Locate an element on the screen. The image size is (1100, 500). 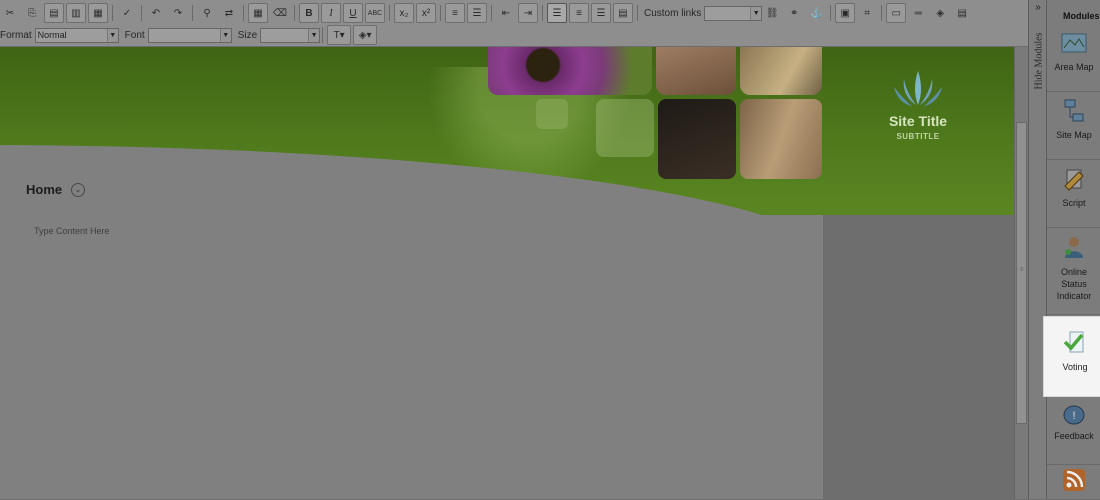
unordered-list-icon: ☰ is located at coordinates (477, 13).